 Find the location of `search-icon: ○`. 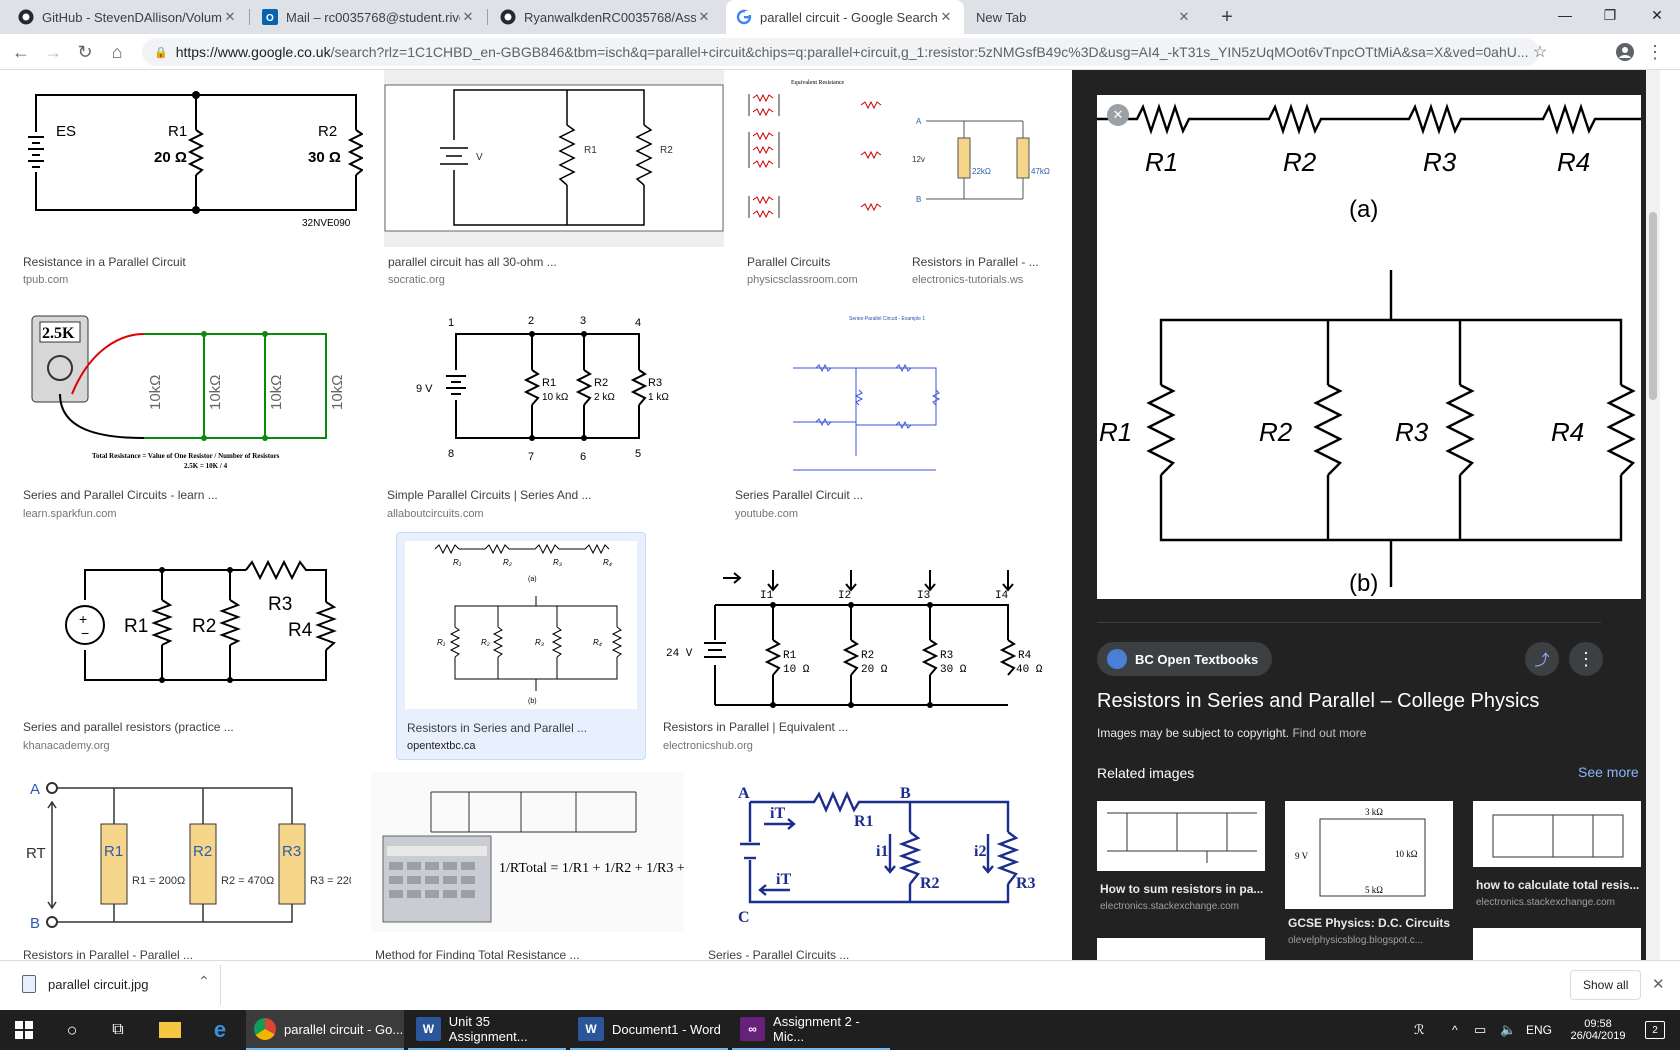

search-icon: ○ is located at coordinates (72, 1030).